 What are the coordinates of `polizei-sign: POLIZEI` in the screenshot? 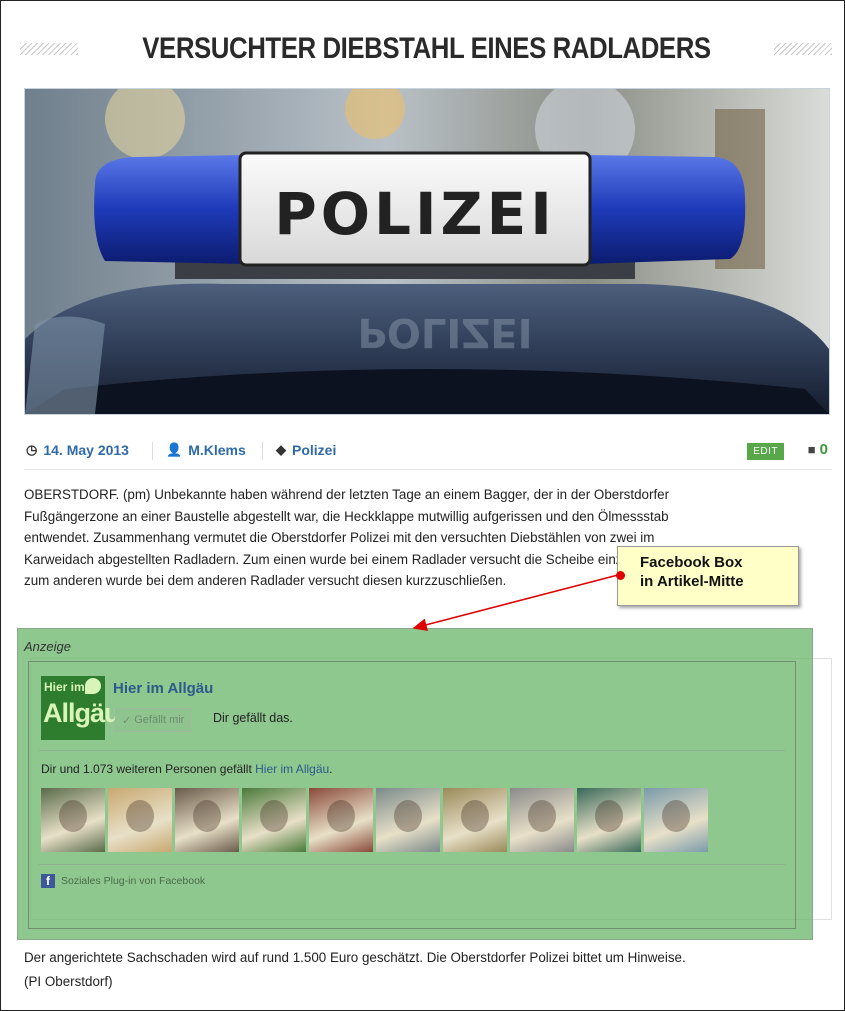 It's located at (415, 214).